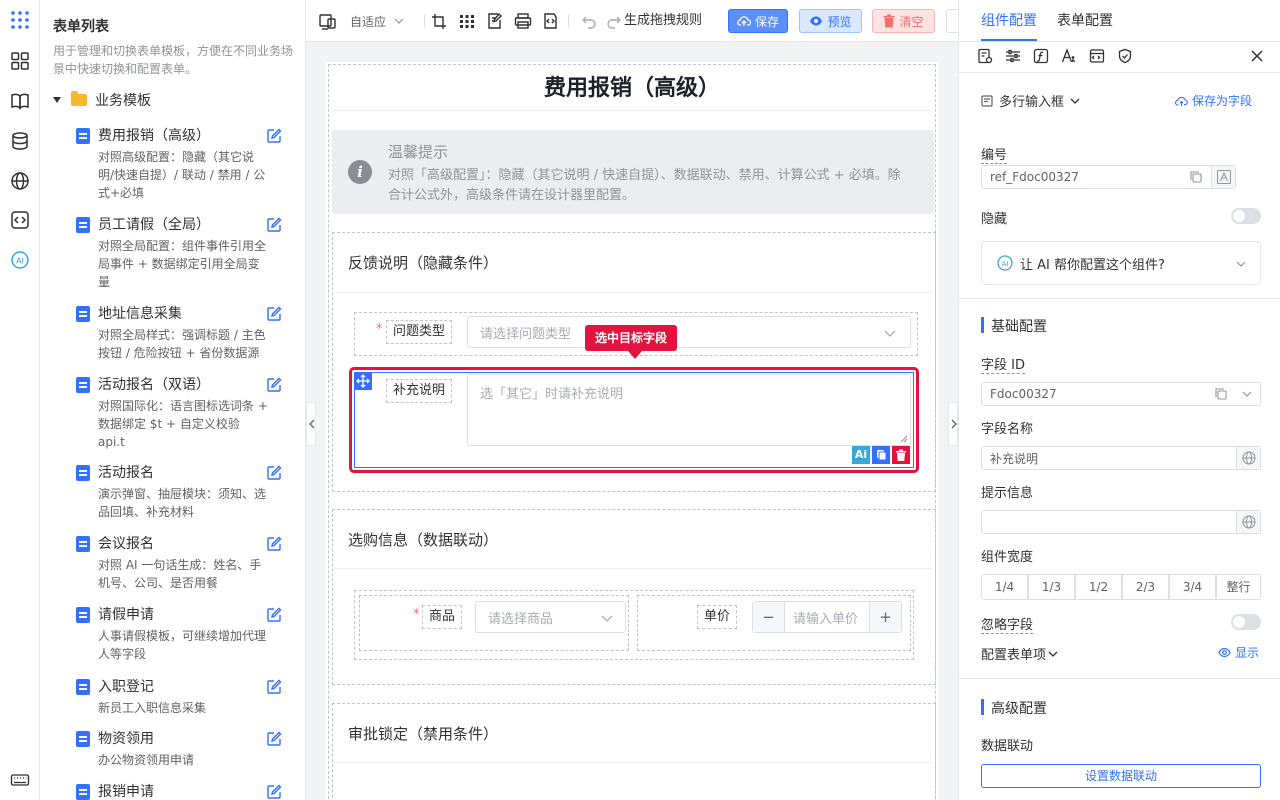 Image resolution: width=1280 pixels, height=800 pixels. Describe the element at coordinates (20, 101) in the screenshot. I see `book-icon` at that location.